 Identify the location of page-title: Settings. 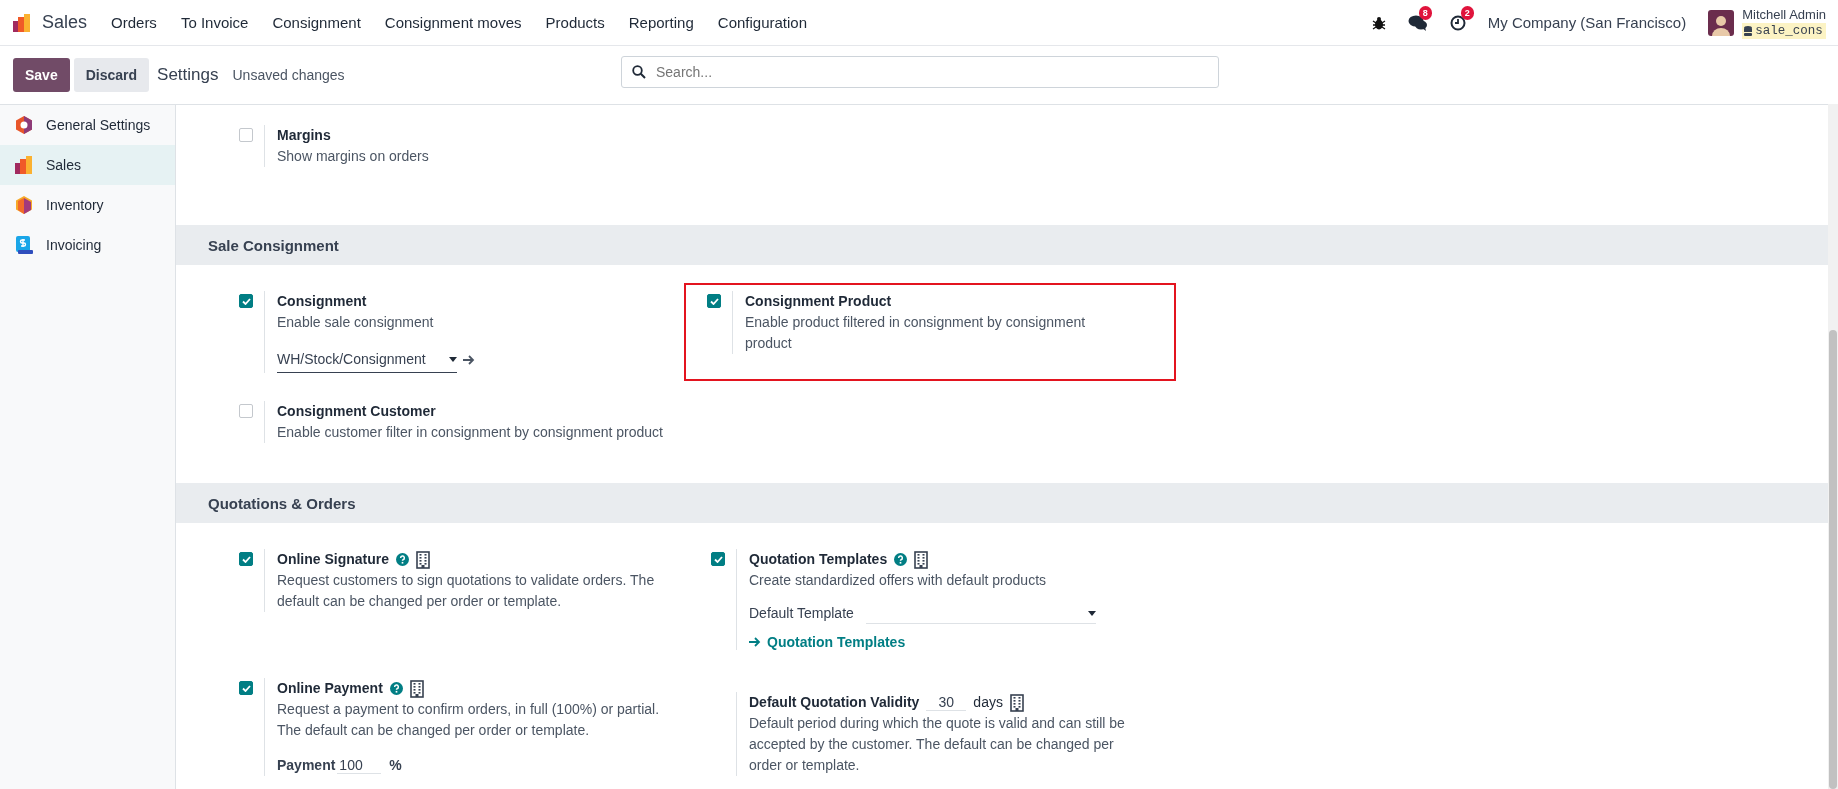
(188, 75).